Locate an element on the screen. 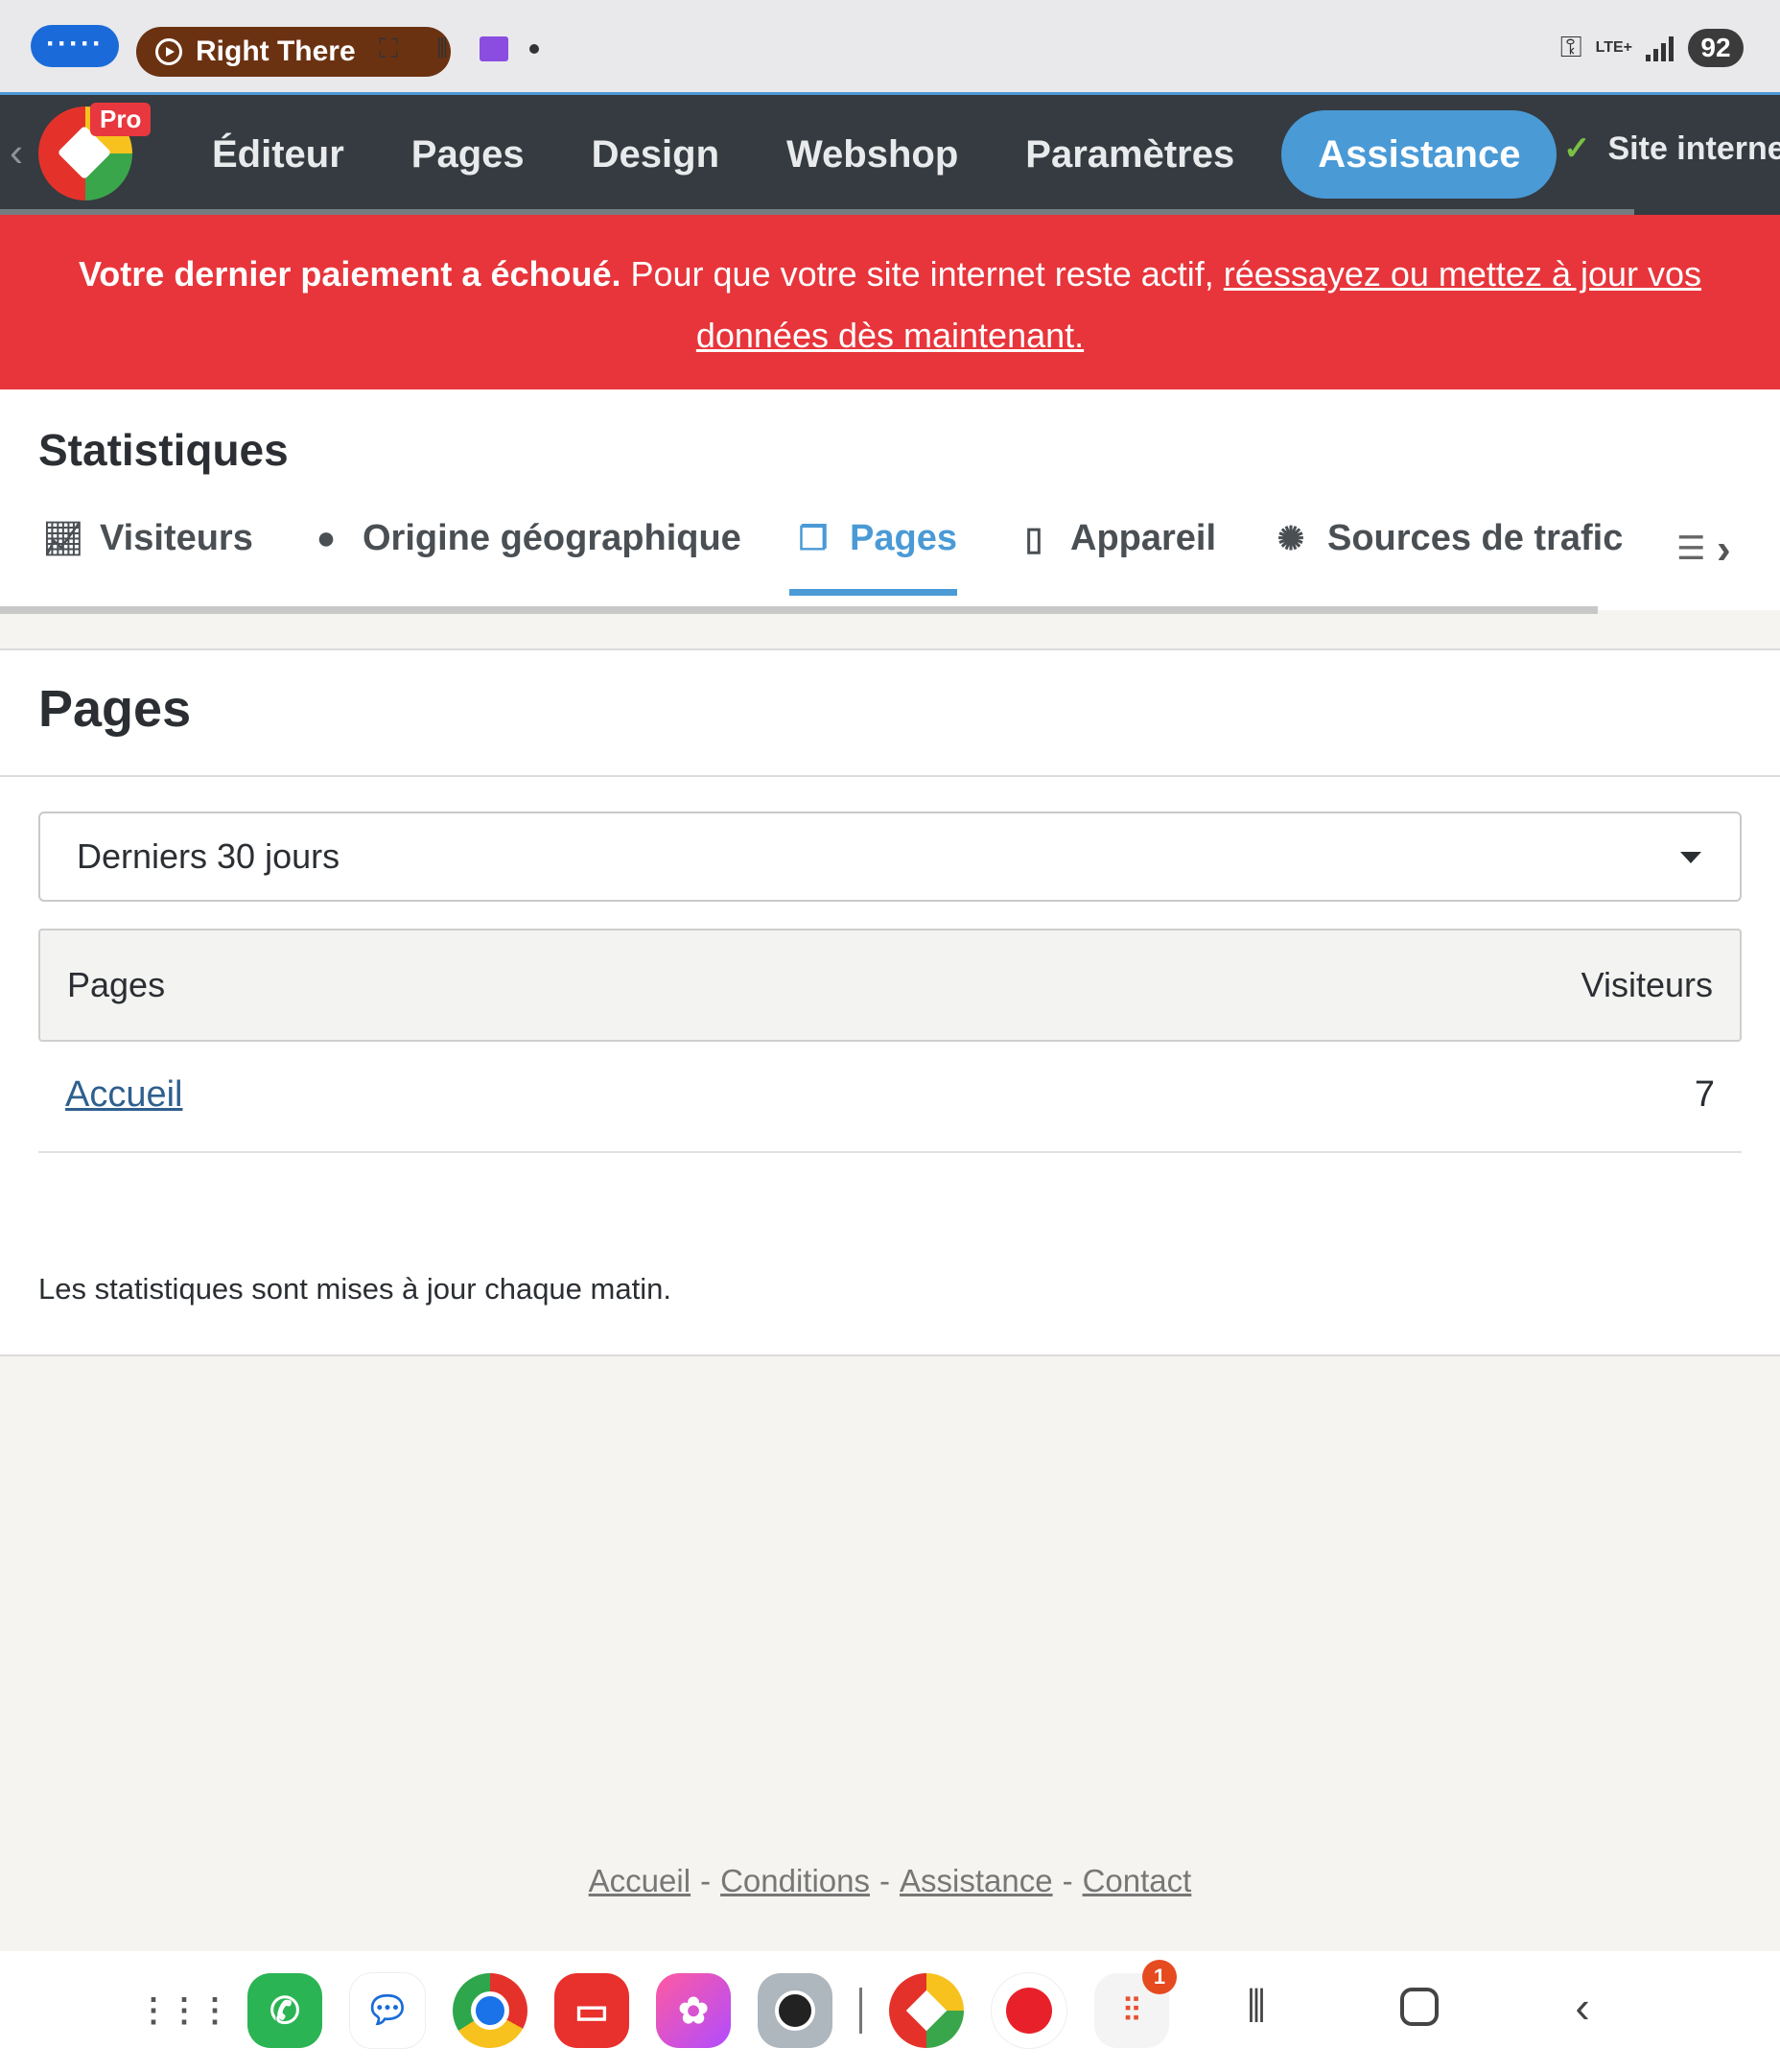 The width and height of the screenshot is (1780, 2072). tab-label: Pages is located at coordinates (903, 538).